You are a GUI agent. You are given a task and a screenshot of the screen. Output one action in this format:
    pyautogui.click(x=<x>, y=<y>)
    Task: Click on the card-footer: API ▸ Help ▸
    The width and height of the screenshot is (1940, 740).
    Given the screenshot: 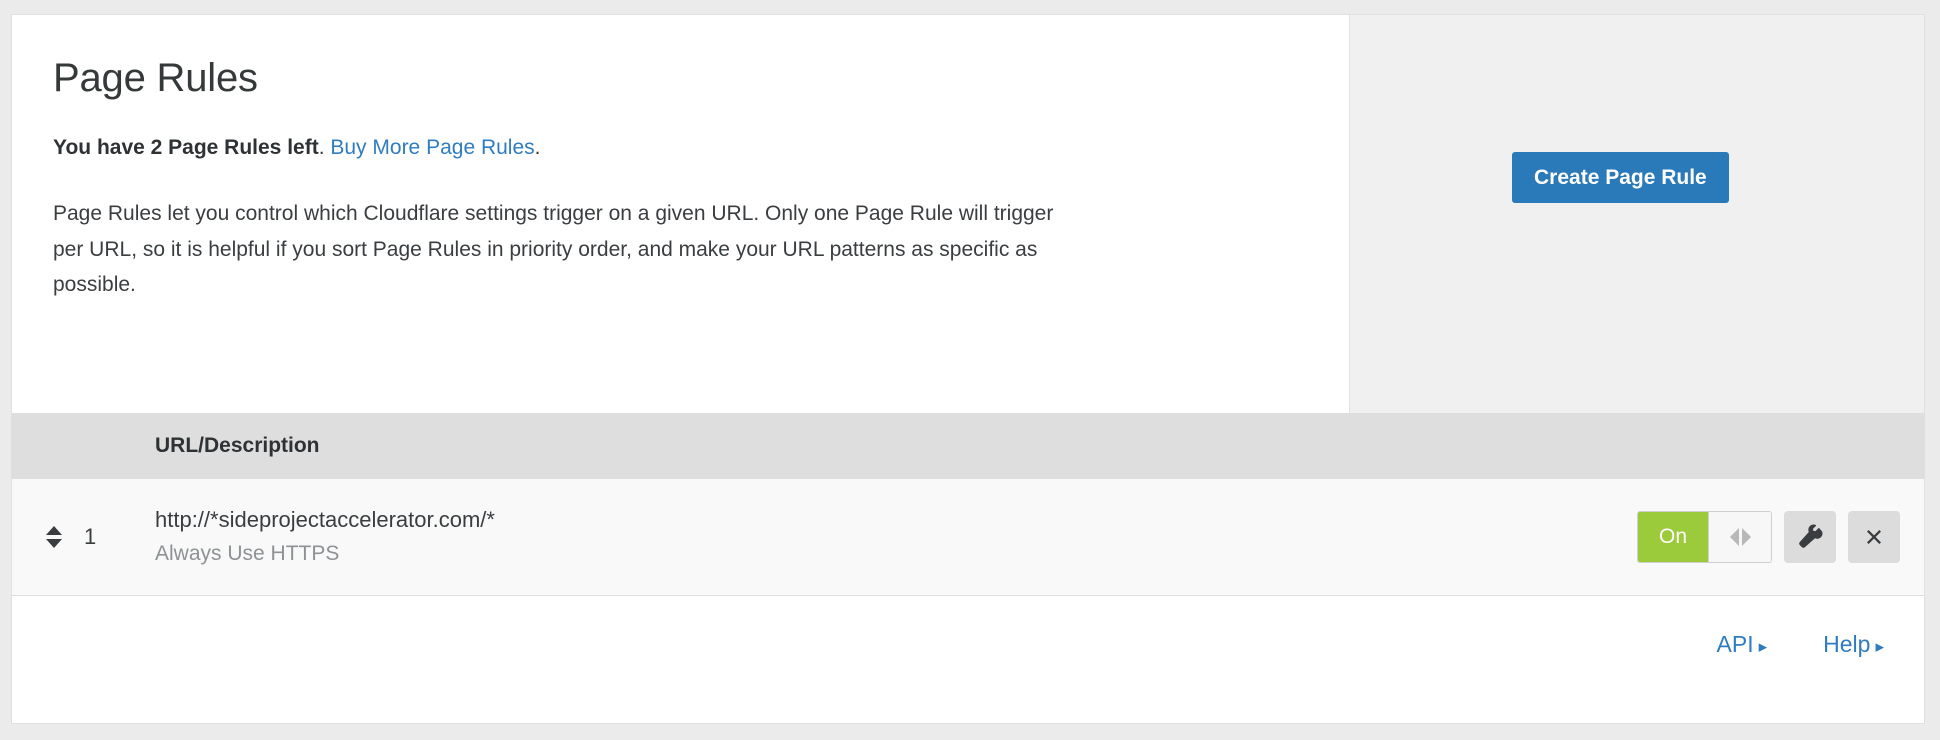 What is the action you would take?
    pyautogui.click(x=968, y=644)
    